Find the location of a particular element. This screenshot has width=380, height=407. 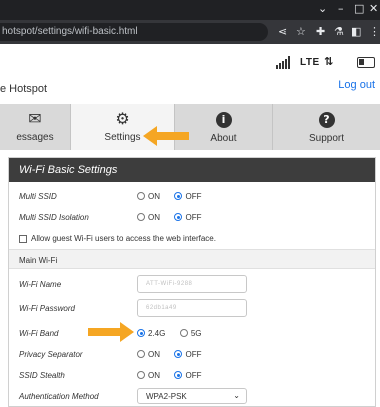

tab-about: i About is located at coordinates (223, 127).